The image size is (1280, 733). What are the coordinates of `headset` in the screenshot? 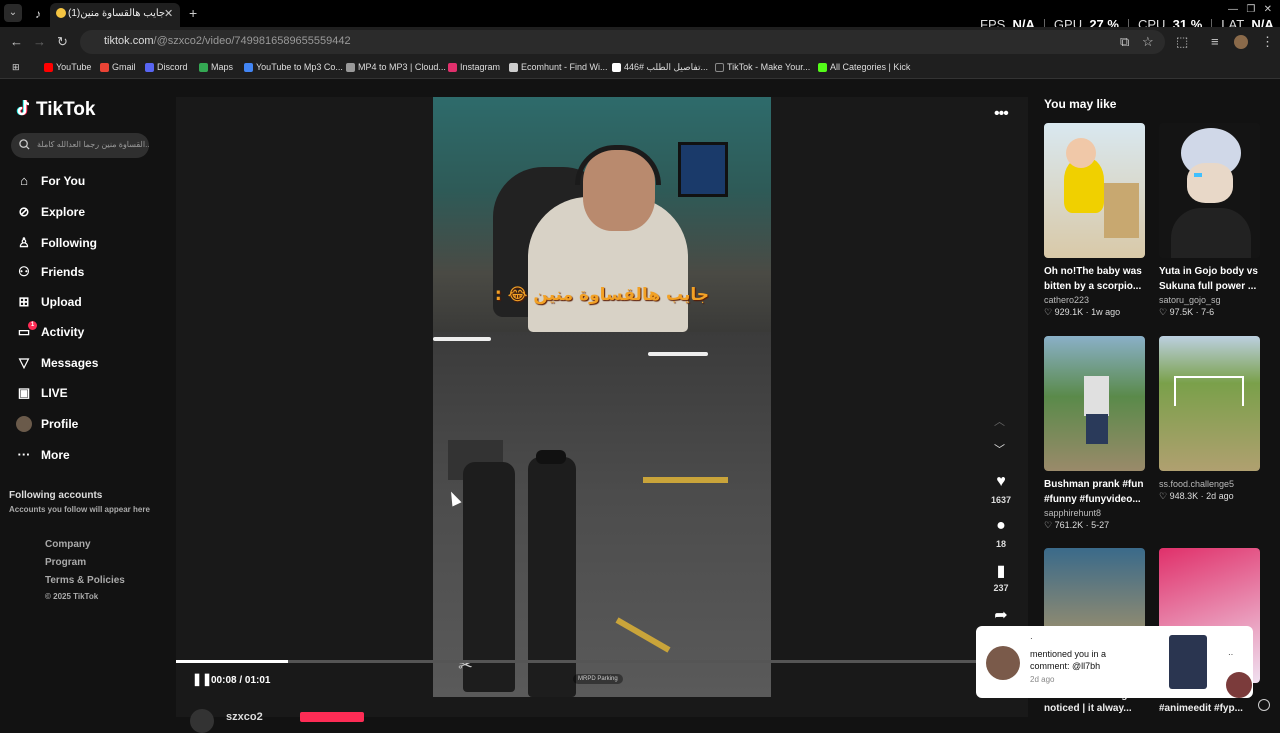 It's located at (618, 165).